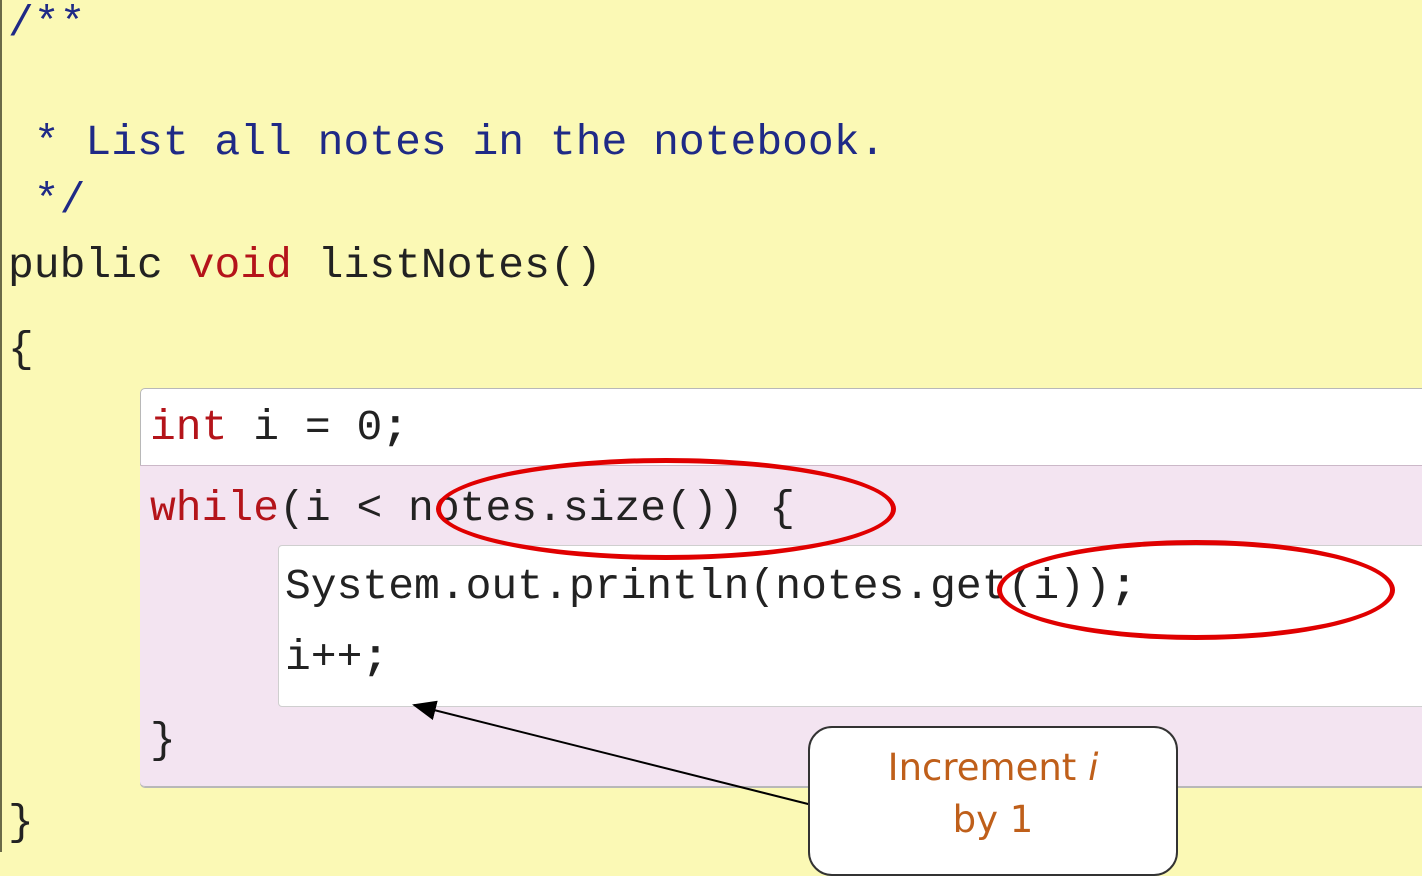 Image resolution: width=1422 pixels, height=876 pixels. I want to click on callout-arrow, so click(616, 754).